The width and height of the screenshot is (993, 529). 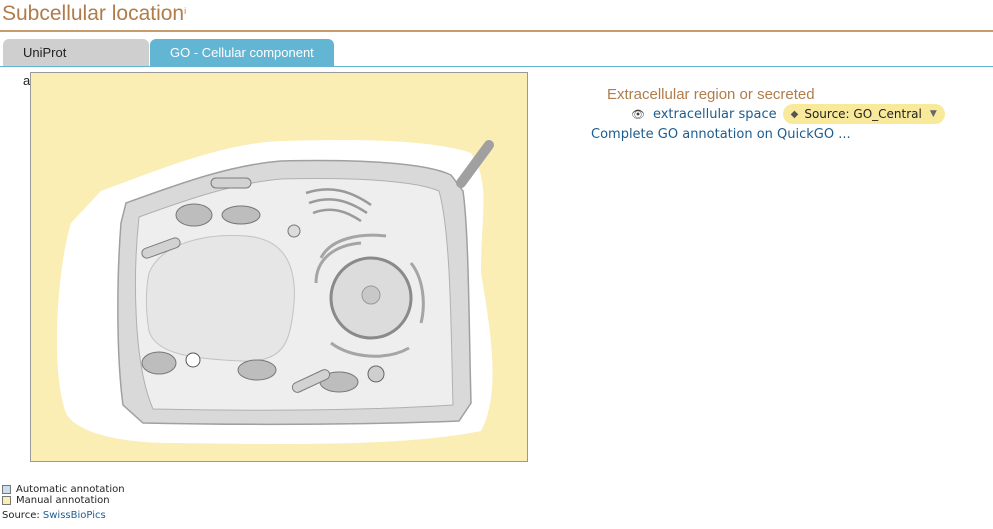 I want to click on tab-divider, so click(x=496, y=66).